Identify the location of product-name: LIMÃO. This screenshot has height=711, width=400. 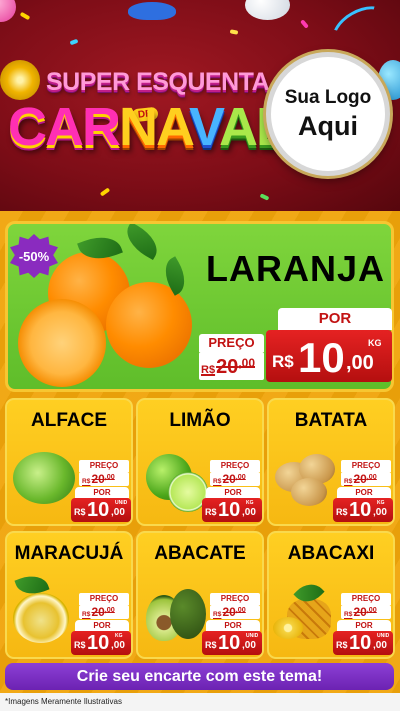
(200, 420).